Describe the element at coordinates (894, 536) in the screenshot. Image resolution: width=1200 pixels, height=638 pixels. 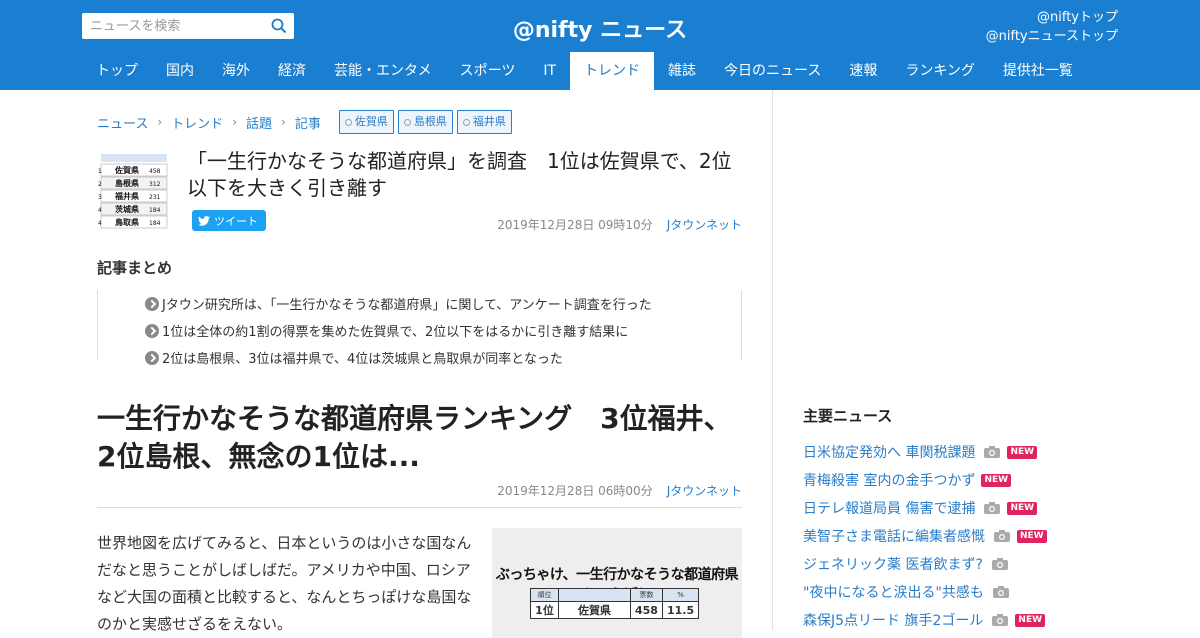
I see `news-link: 美智子さま電話に編集者感慨` at that location.